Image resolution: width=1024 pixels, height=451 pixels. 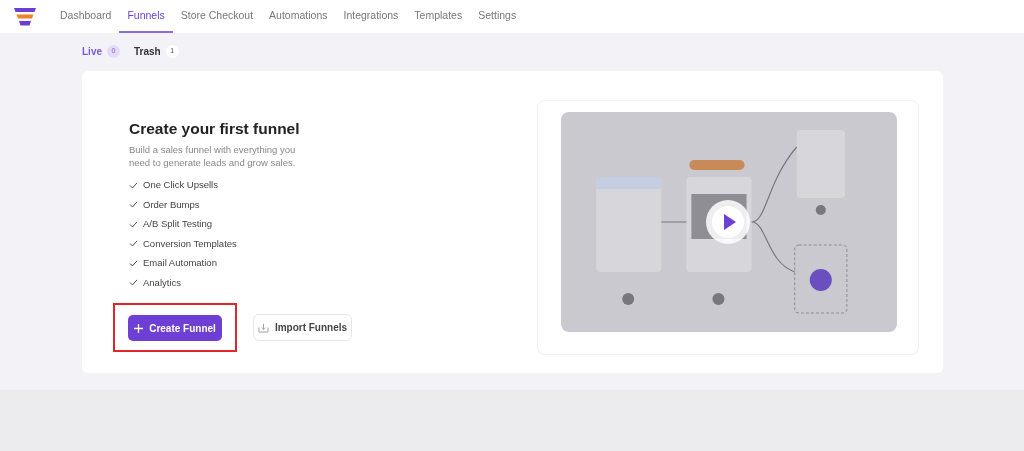 I want to click on feature-label: Analytics, so click(x=162, y=282).